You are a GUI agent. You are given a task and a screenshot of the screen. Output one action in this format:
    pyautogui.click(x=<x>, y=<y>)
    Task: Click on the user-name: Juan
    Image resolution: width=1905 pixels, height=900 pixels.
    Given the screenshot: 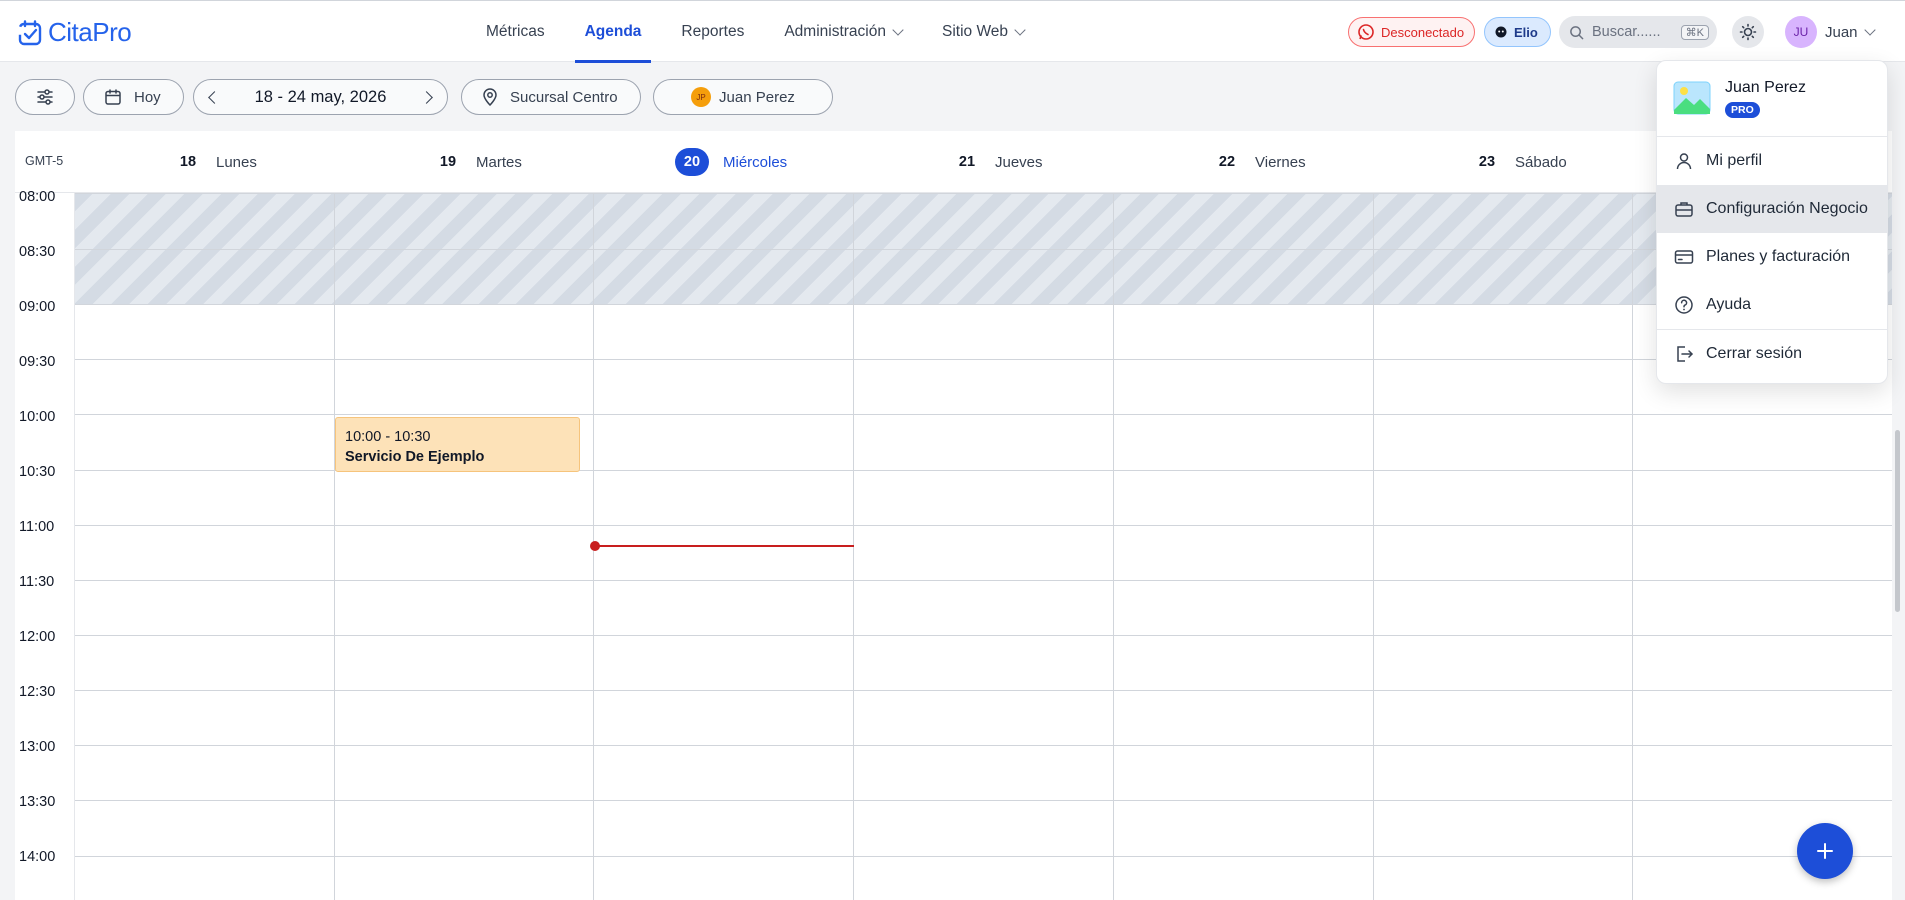 What is the action you would take?
    pyautogui.click(x=1841, y=32)
    